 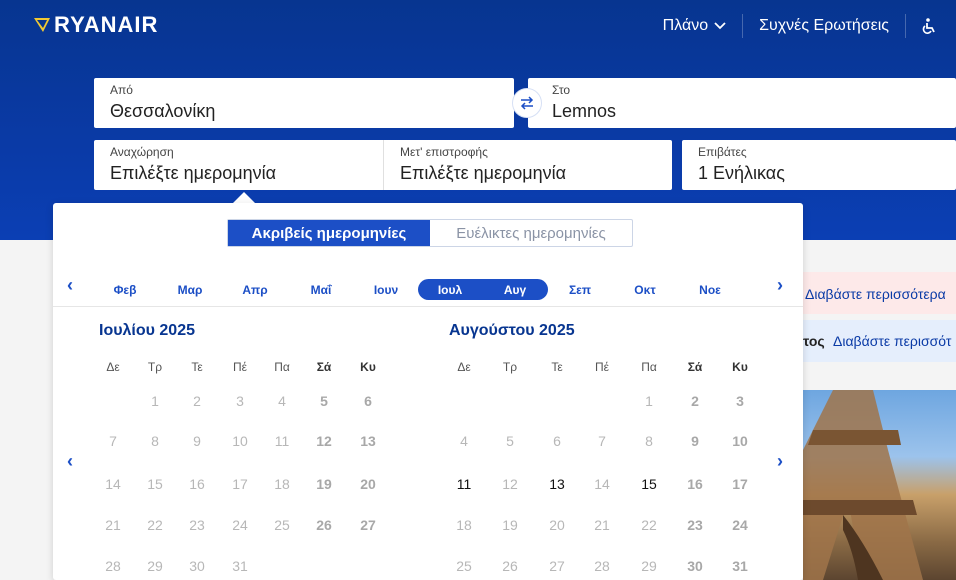 I want to click on day-left-25: 25, so click(x=282, y=525).